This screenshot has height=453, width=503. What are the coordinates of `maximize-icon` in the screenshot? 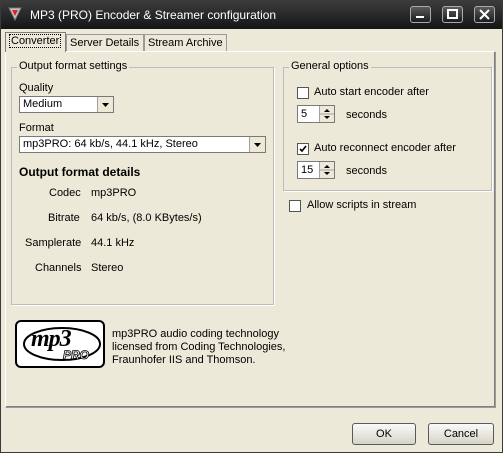 It's located at (452, 14).